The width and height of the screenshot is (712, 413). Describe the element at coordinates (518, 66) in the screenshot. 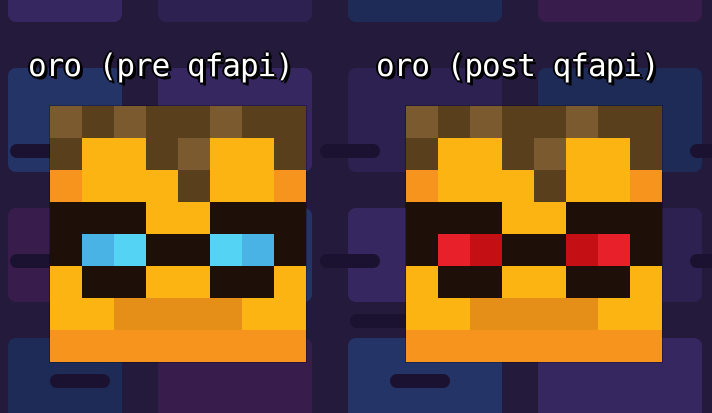

I see `caption-post-qfapi: oro (post qfapi)` at that location.